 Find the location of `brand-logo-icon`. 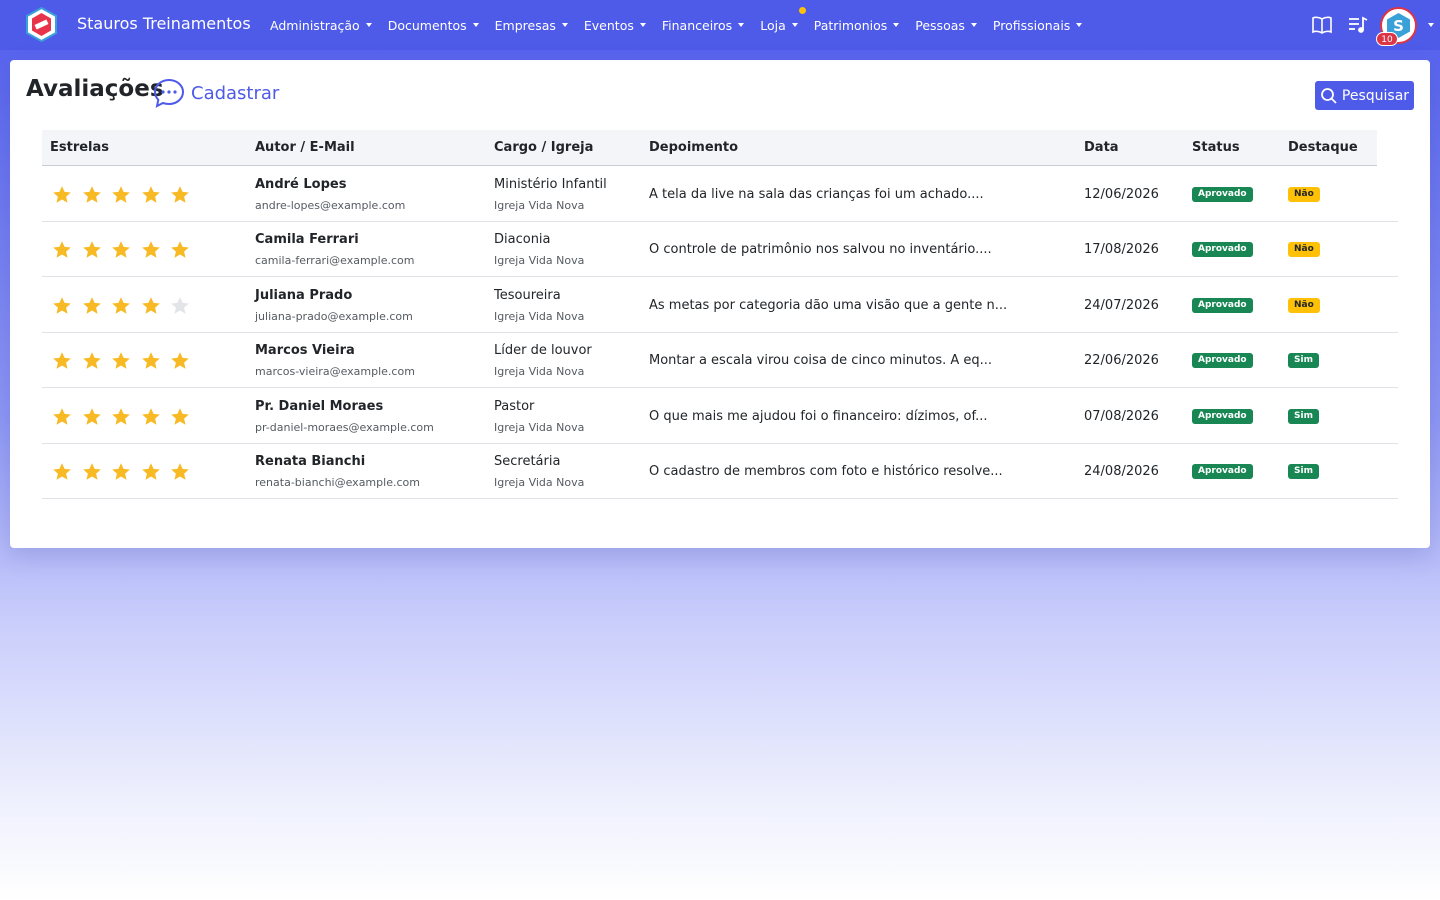

brand-logo-icon is located at coordinates (41, 24).